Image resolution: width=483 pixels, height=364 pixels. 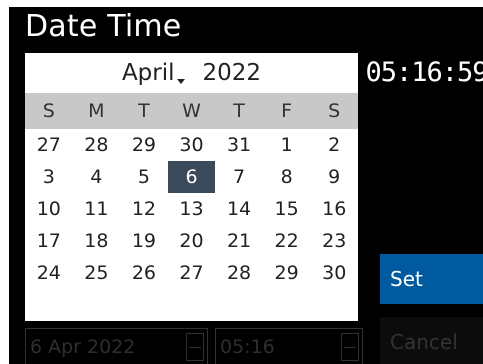 I want to click on weekday-label: F, so click(x=287, y=111).